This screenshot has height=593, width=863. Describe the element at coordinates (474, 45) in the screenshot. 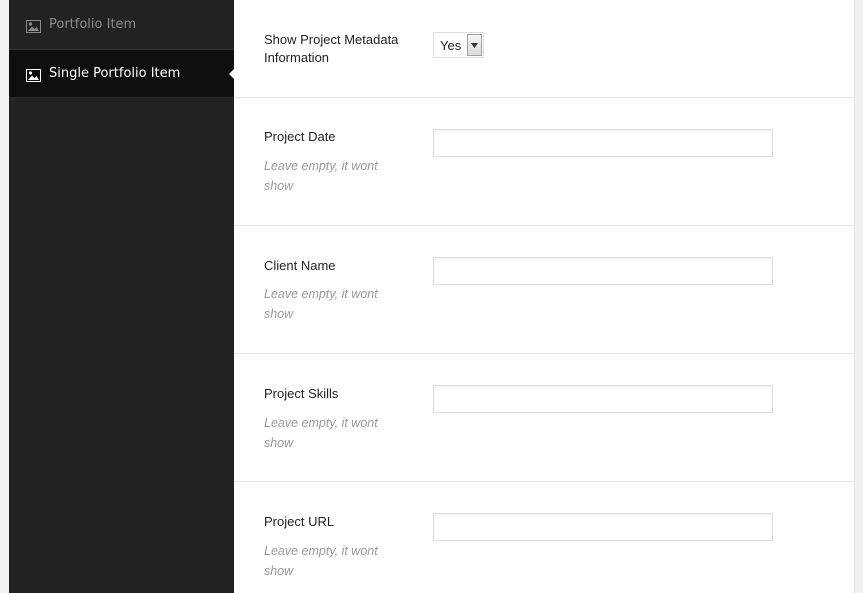

I see `chevron-down-icon` at that location.